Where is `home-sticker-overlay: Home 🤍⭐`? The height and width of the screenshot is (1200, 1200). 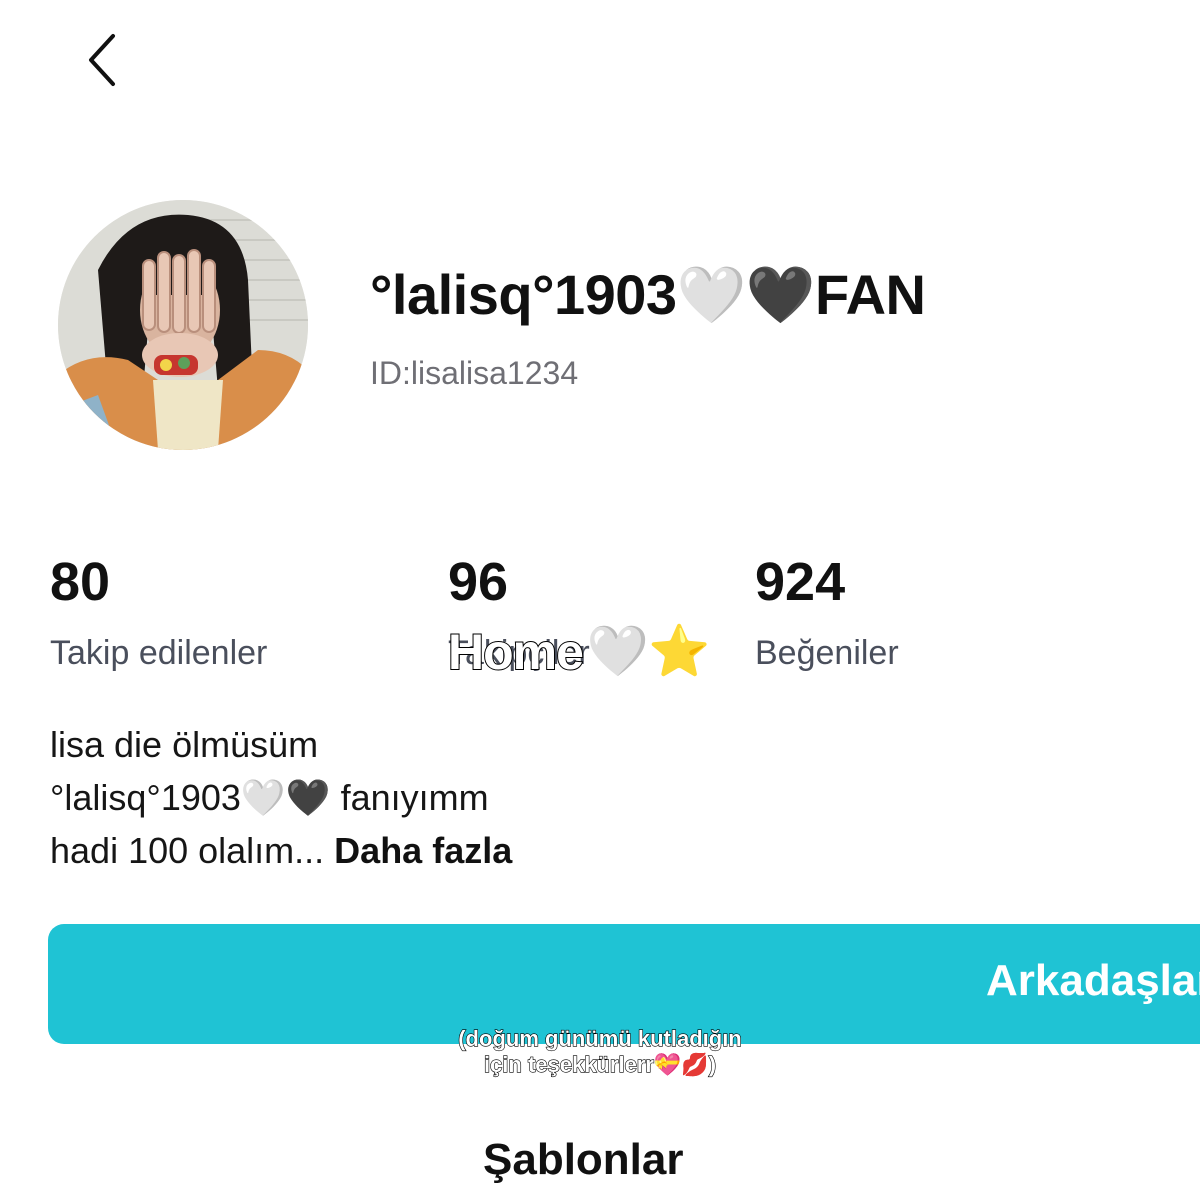
home-sticker-overlay: Home 🤍⭐ is located at coordinates (579, 651).